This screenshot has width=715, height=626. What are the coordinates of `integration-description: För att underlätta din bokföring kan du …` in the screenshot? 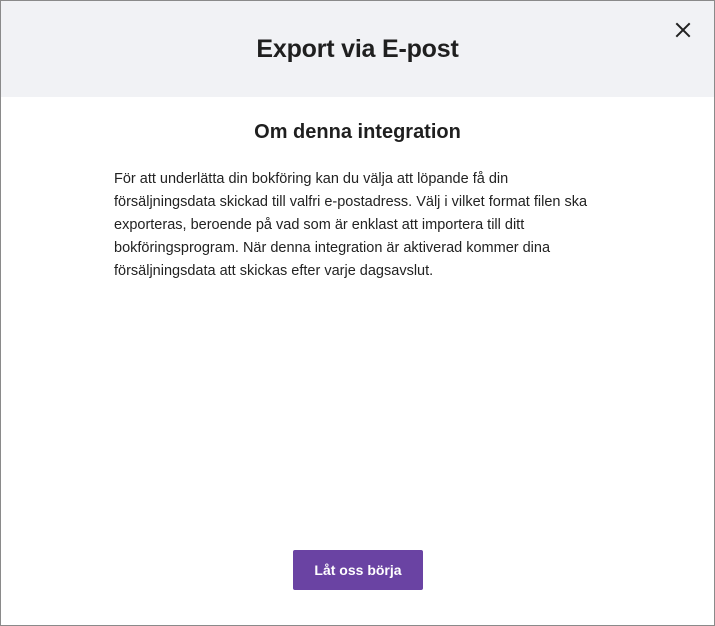 It's located at (351, 225).